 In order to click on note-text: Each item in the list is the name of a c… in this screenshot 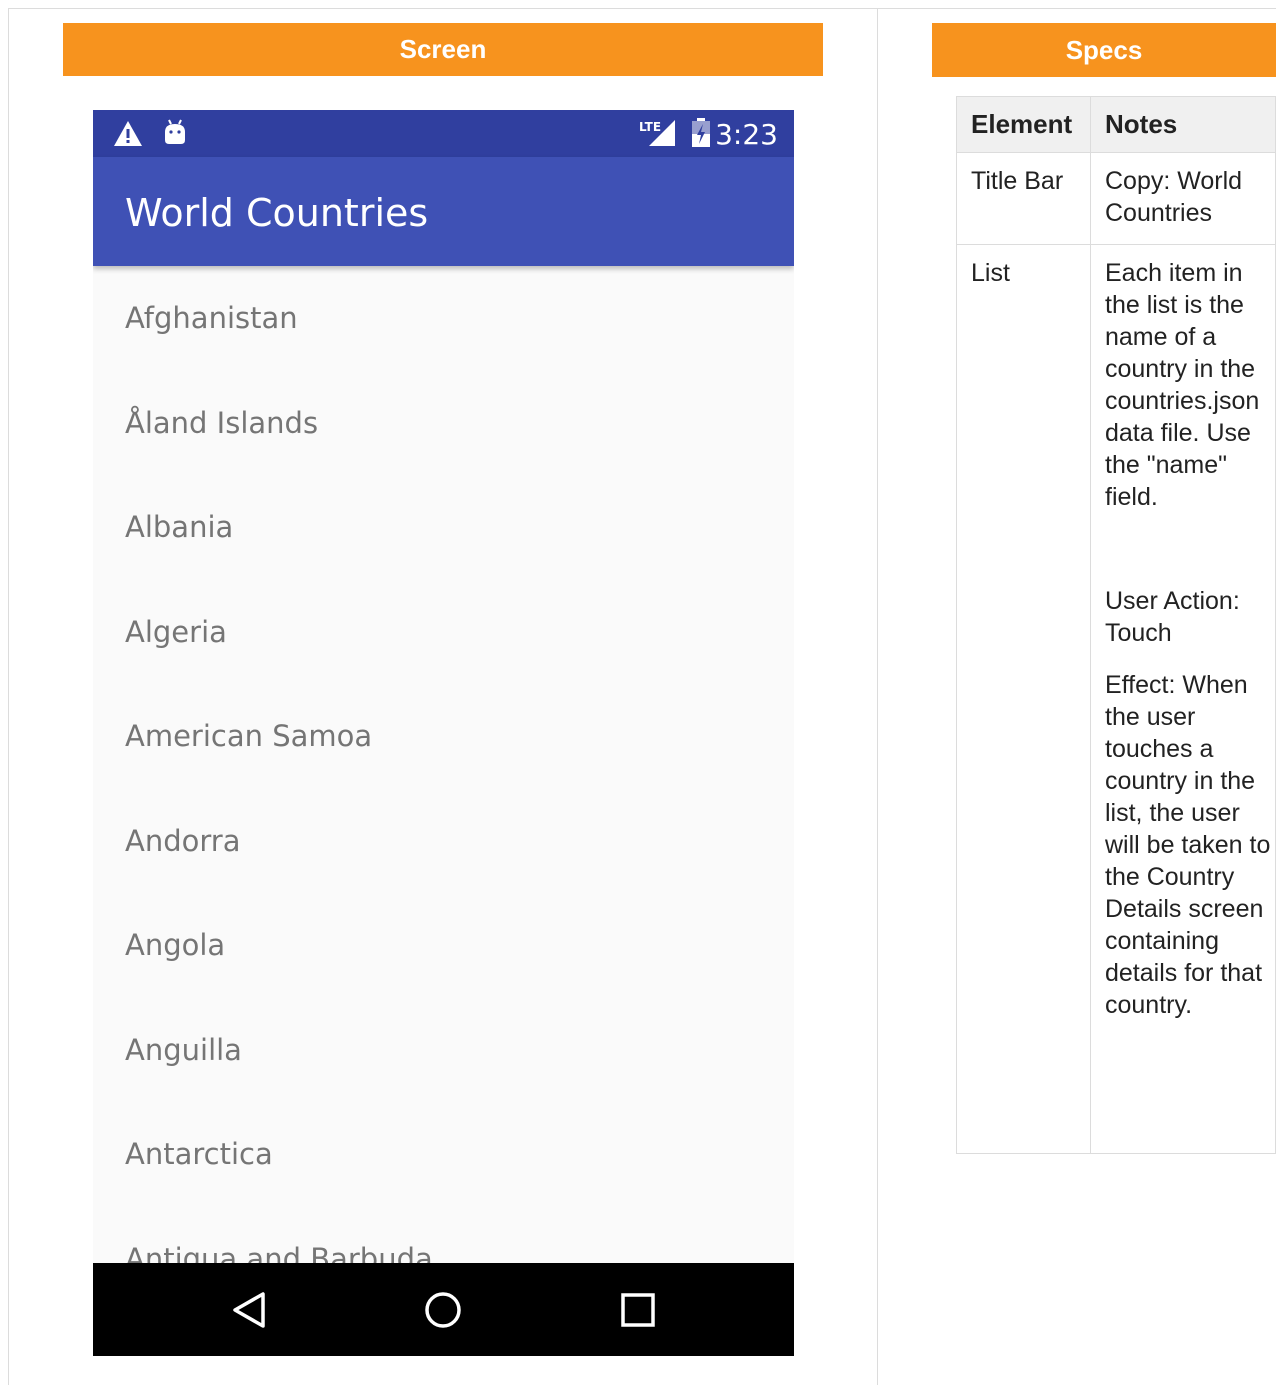, I will do `click(1182, 385)`.